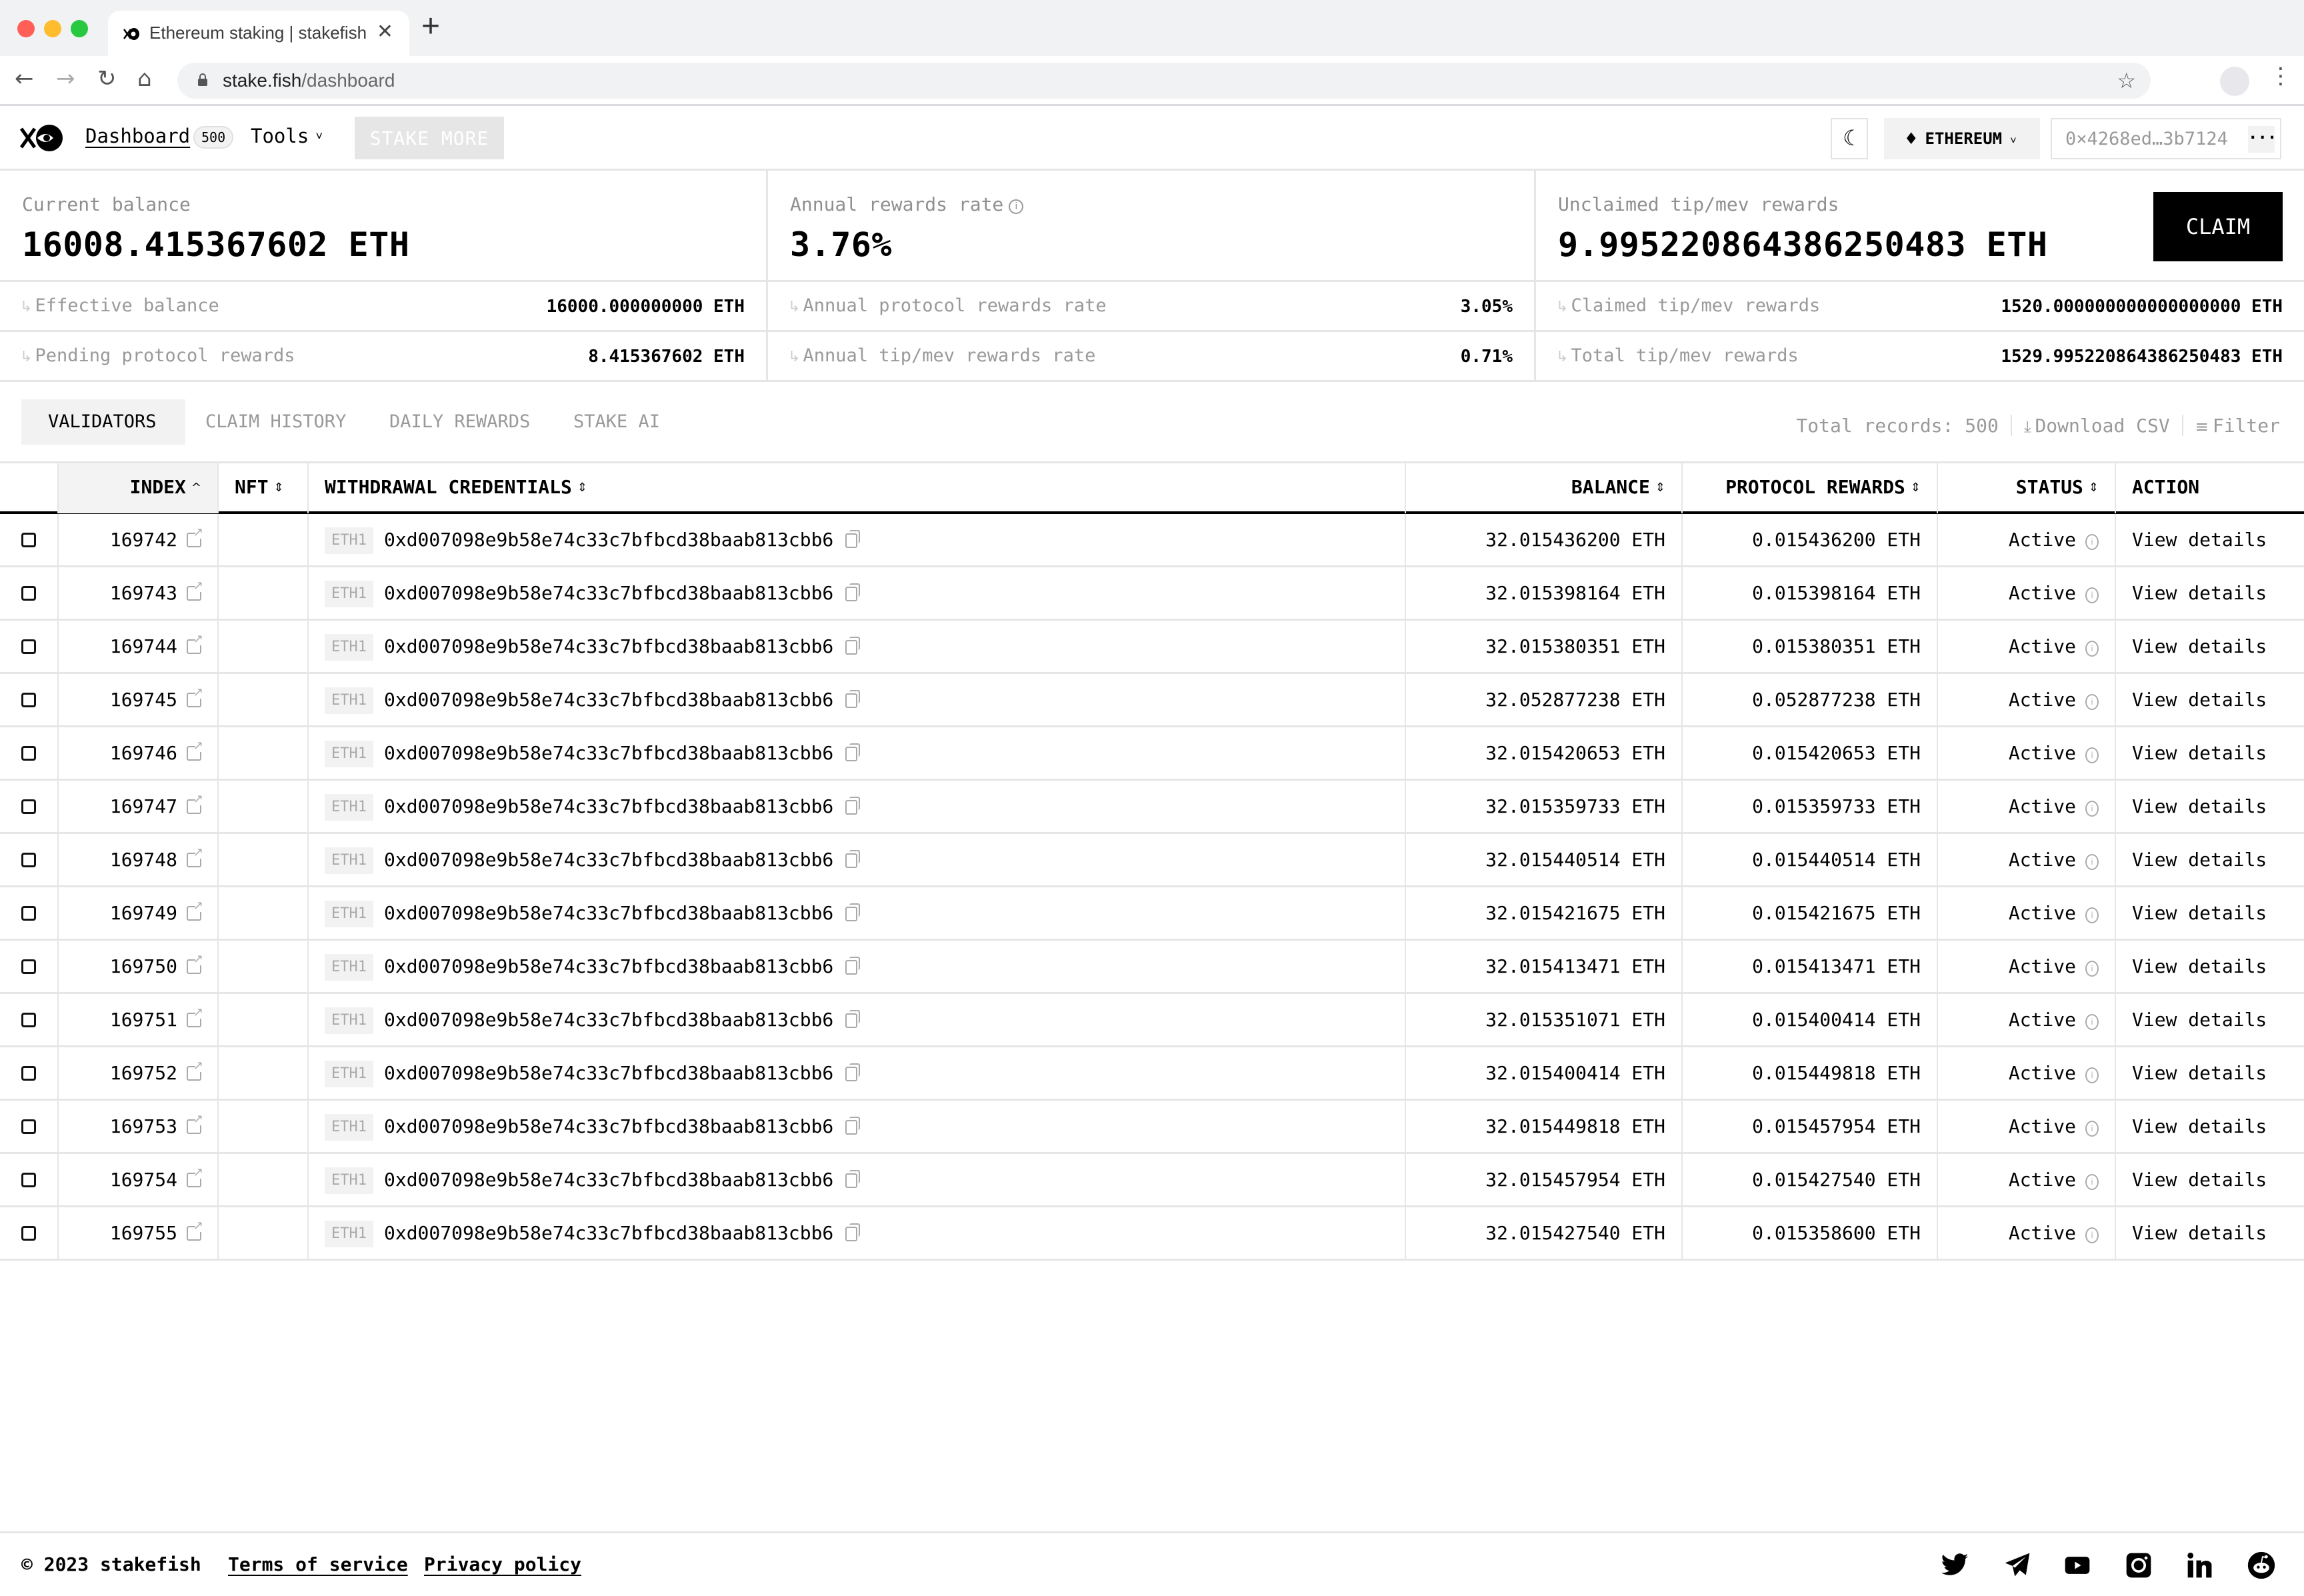 The height and width of the screenshot is (1596, 2304). What do you see at coordinates (2280, 76) in the screenshot?
I see `browser-menu-icon: ⋮` at bounding box center [2280, 76].